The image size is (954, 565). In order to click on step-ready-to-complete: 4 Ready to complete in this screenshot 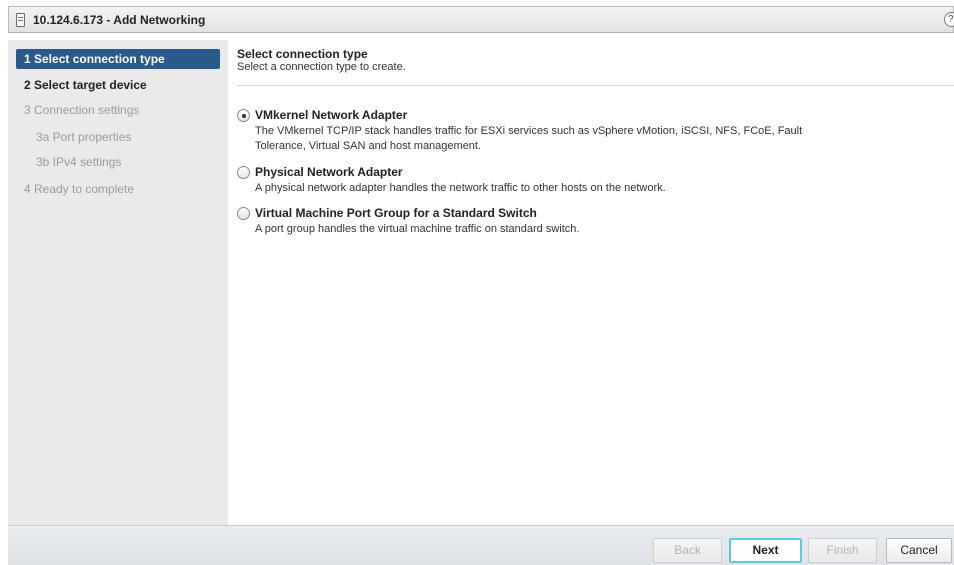, I will do `click(79, 189)`.